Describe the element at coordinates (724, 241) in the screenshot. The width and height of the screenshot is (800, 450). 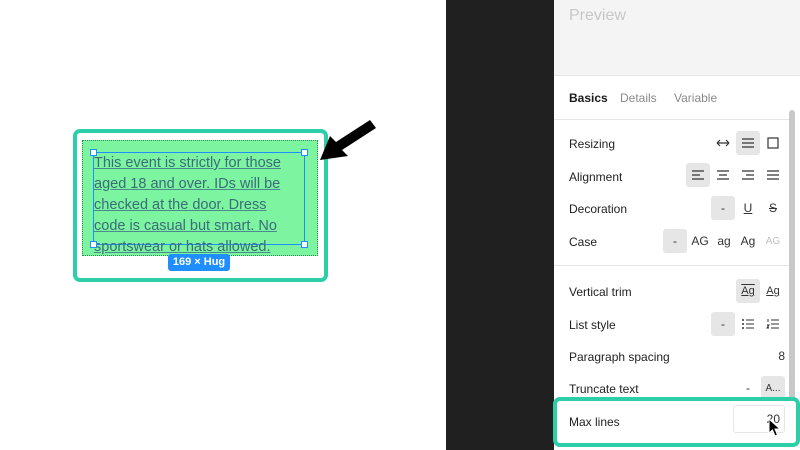
I see `case-lower-button: ag` at that location.